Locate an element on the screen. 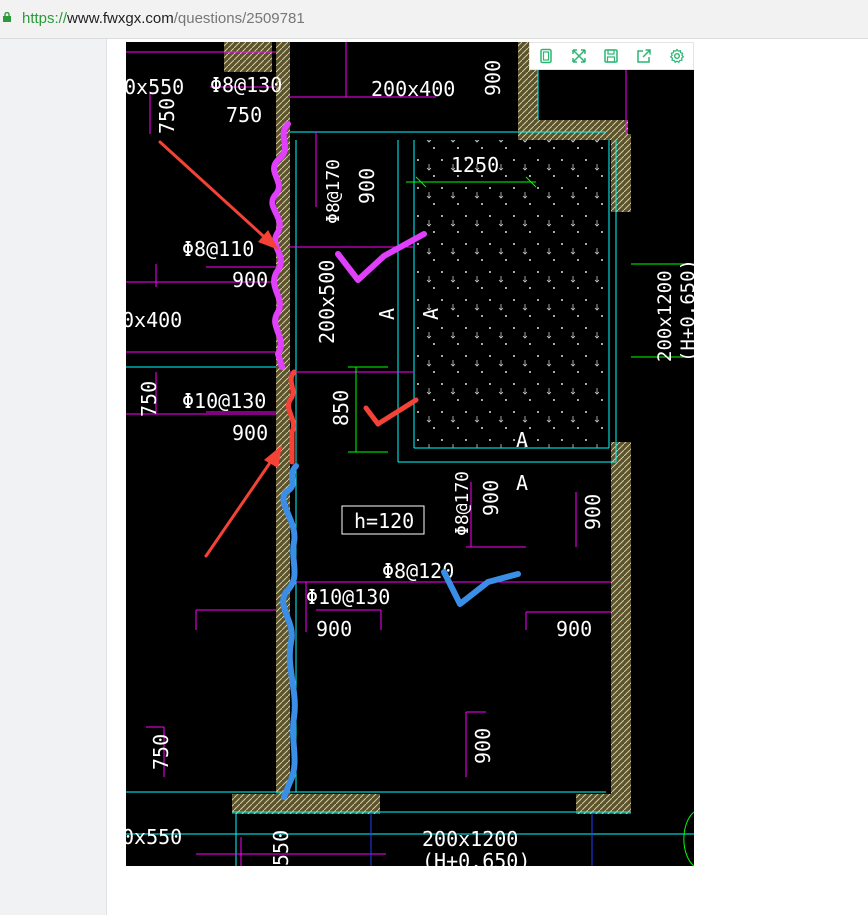 This screenshot has width=868, height=915. dim-900-f: 900 is located at coordinates (334, 629).